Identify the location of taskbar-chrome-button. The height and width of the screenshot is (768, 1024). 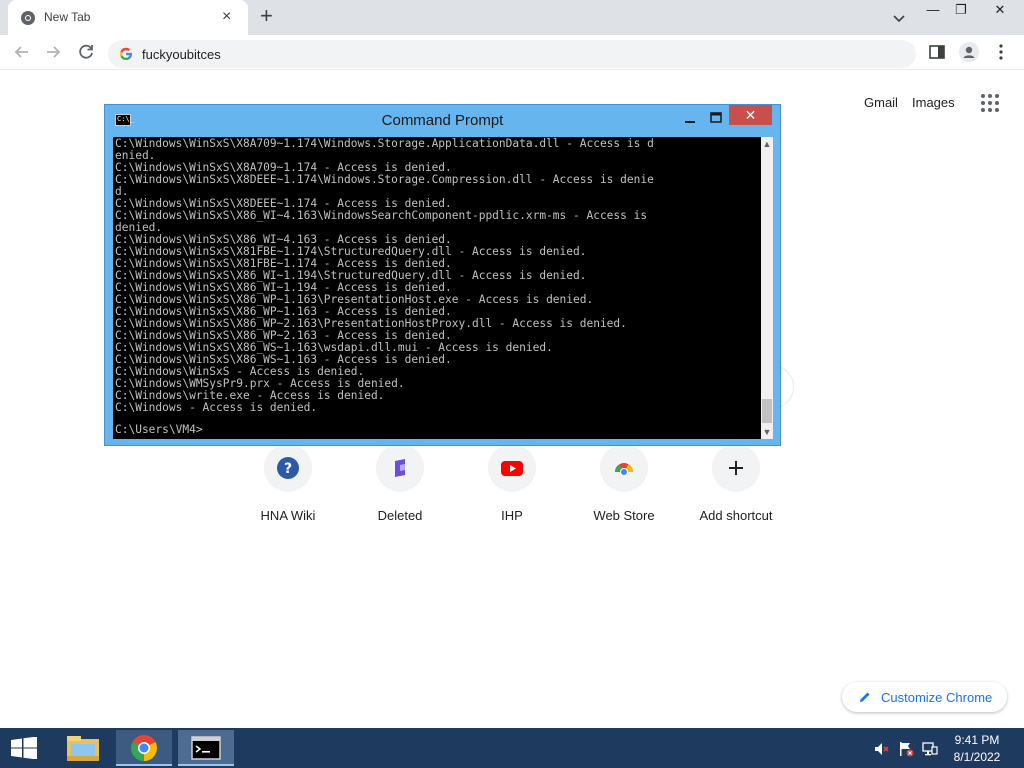
(144, 748).